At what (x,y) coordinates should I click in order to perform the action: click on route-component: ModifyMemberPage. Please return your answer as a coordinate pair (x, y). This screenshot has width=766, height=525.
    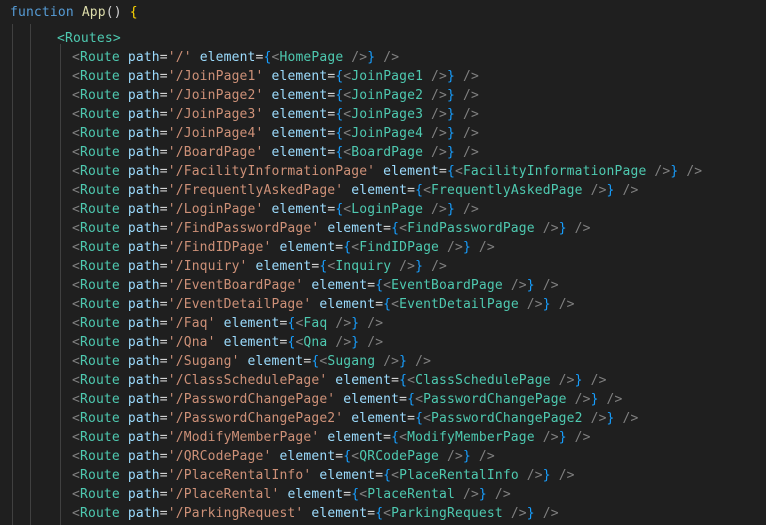
    Looking at the image, I should click on (471, 437).